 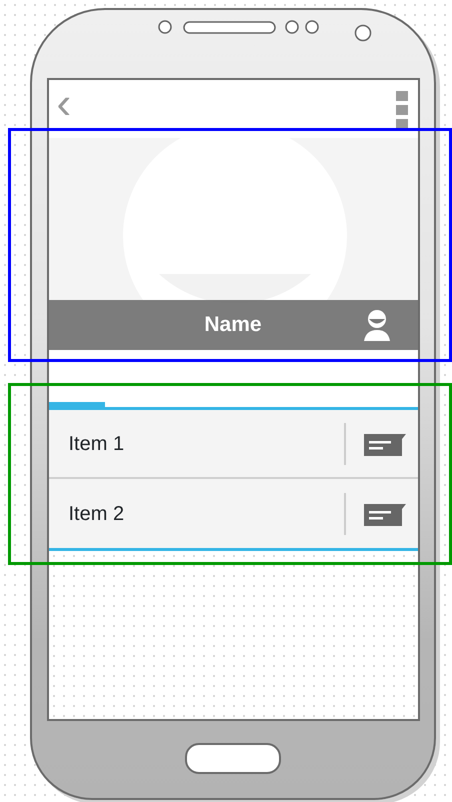 I want to click on list-item: Item 2, so click(x=233, y=513).